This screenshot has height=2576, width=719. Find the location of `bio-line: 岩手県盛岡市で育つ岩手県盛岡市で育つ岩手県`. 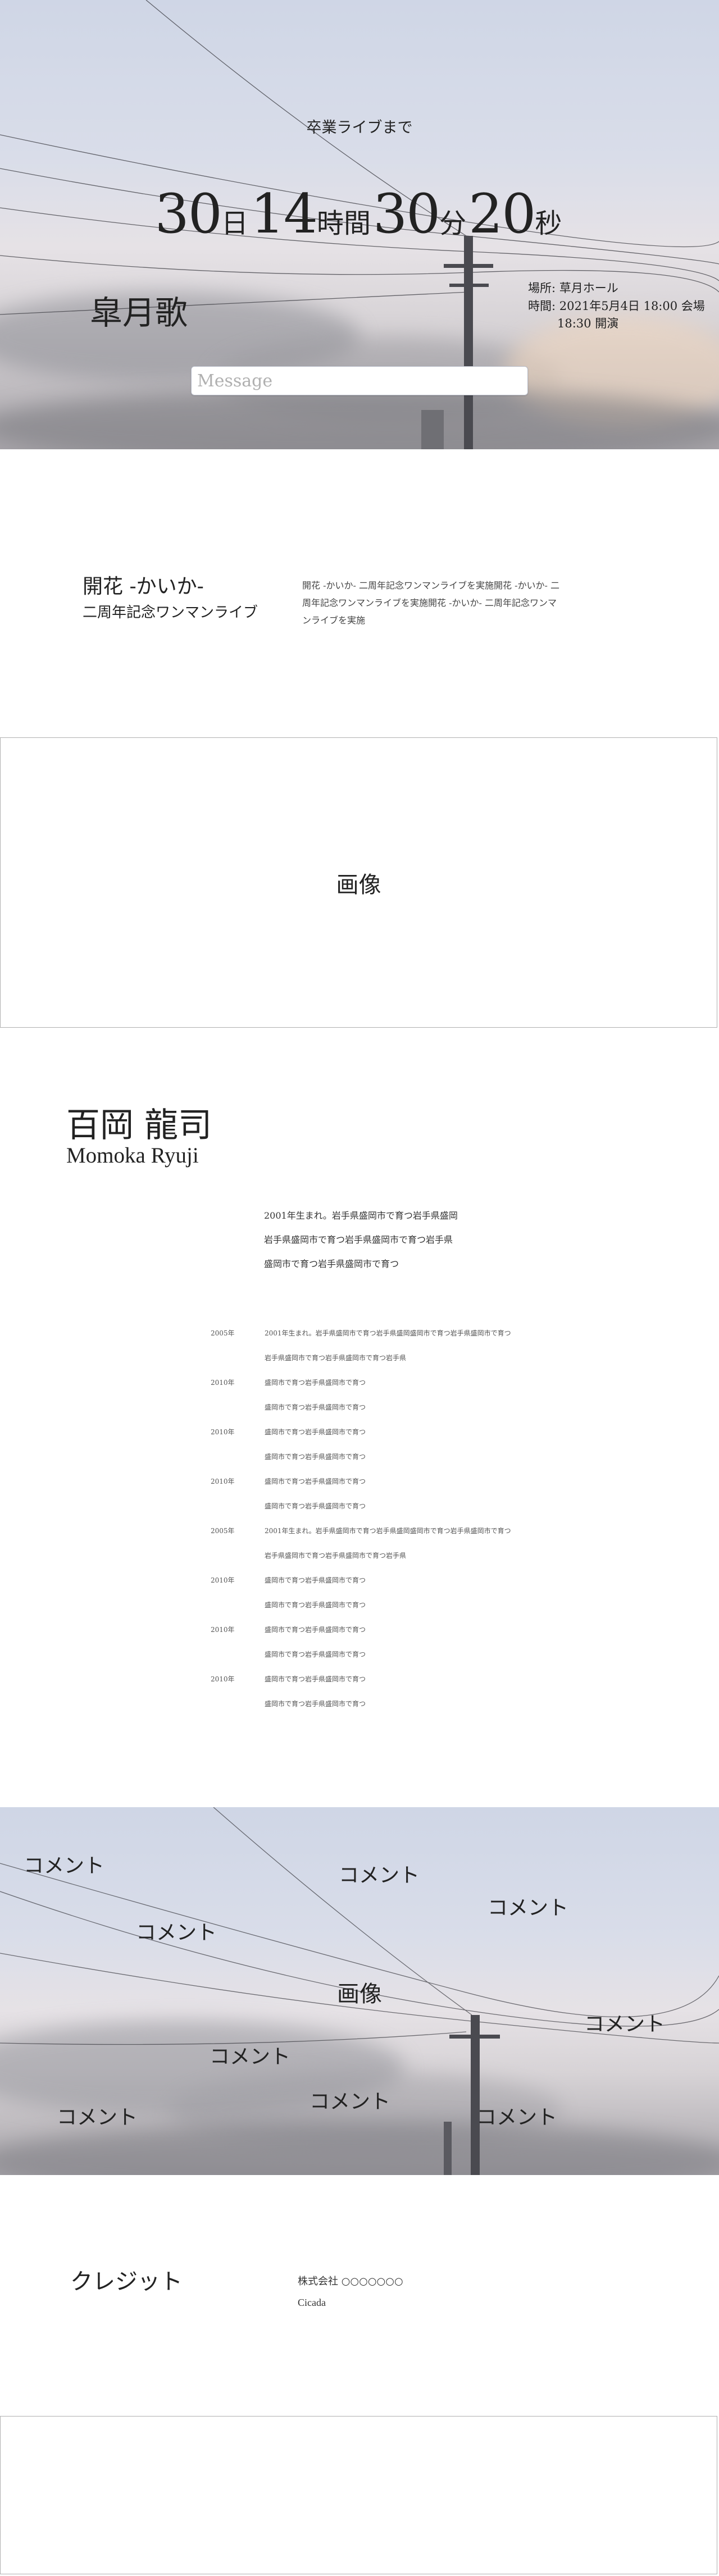

bio-line: 岩手県盛岡市で育つ岩手県盛岡市で育つ岩手県 is located at coordinates (359, 1240).